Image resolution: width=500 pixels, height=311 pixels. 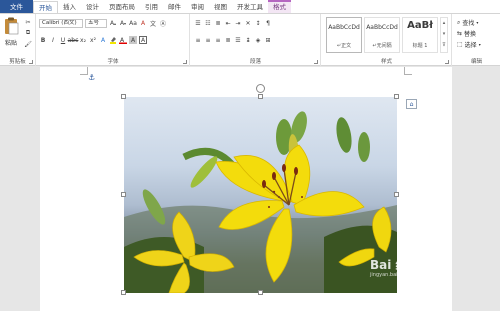 What do you see at coordinates (258, 23) in the screenshot?
I see `sort-icon: ↕` at bounding box center [258, 23].